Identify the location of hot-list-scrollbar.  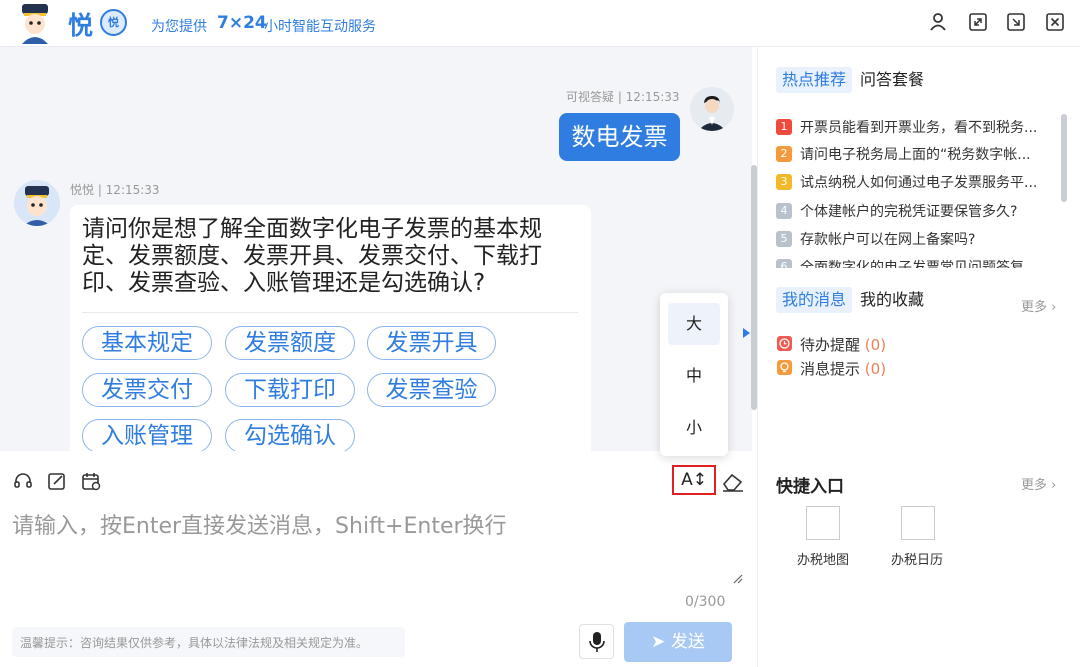
(1064, 158).